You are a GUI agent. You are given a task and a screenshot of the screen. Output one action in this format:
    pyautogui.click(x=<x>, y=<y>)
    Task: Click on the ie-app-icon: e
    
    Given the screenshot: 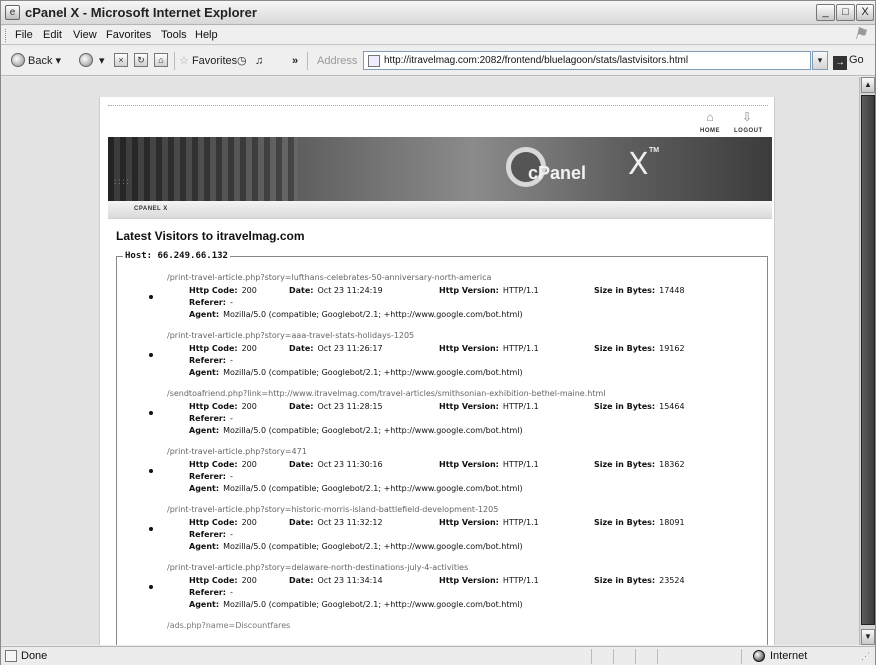 What is the action you would take?
    pyautogui.click(x=12, y=12)
    